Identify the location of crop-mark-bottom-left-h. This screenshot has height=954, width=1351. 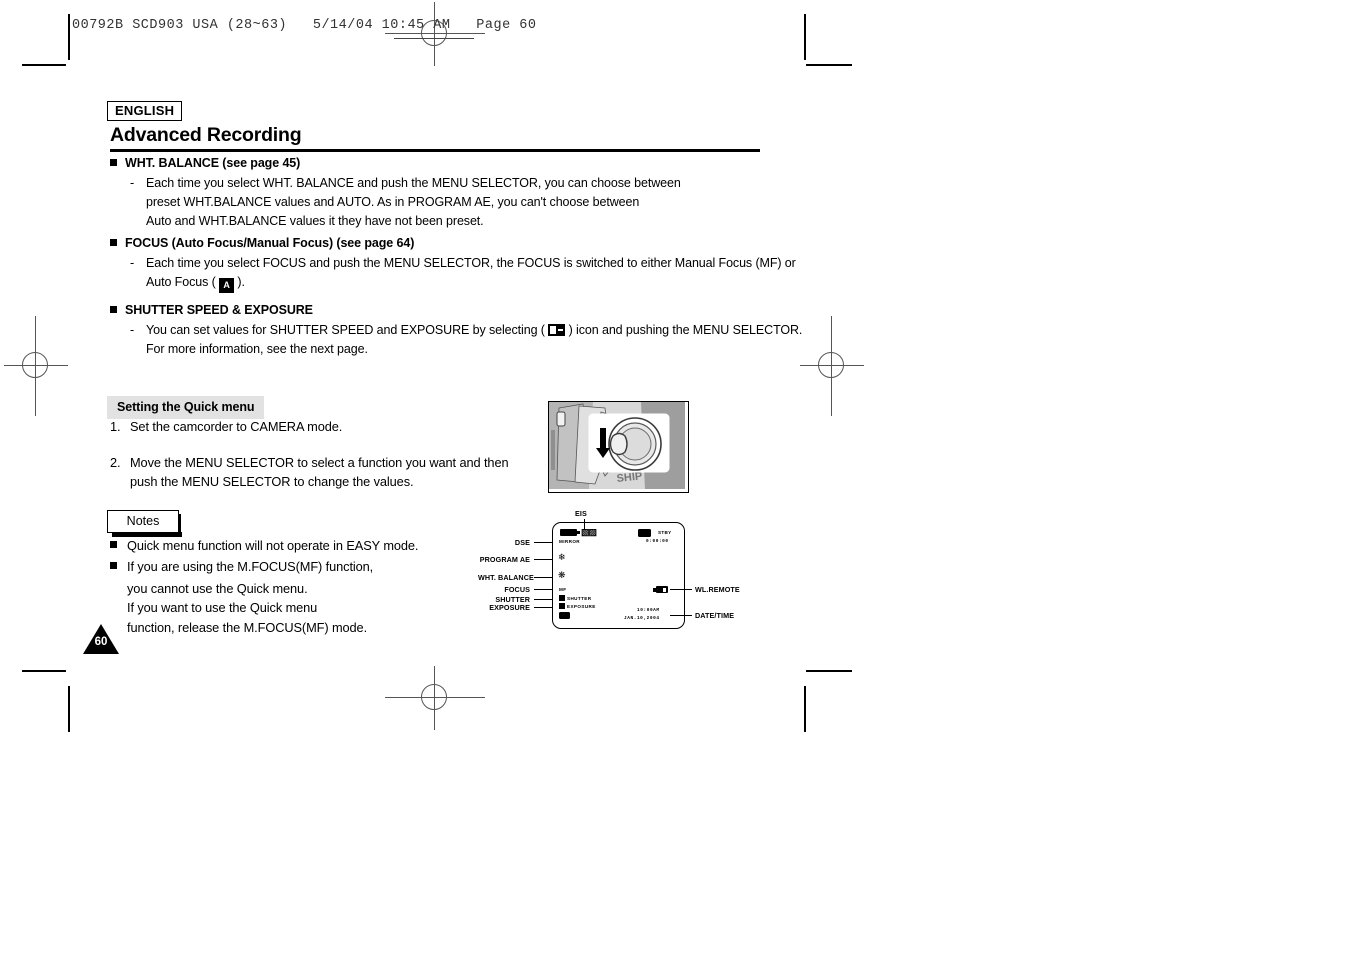
(44, 671).